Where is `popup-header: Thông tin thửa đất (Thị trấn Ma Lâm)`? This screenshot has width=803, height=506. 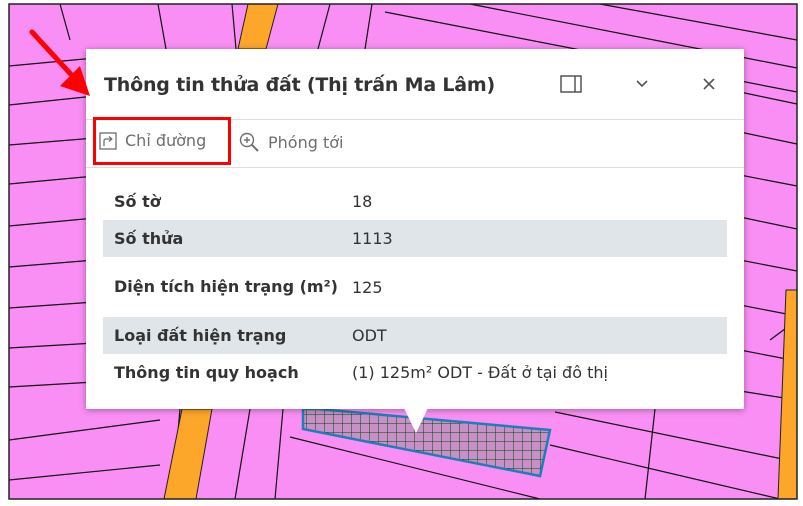
popup-header: Thông tin thửa đất (Thị trấn Ma Lâm) is located at coordinates (415, 84).